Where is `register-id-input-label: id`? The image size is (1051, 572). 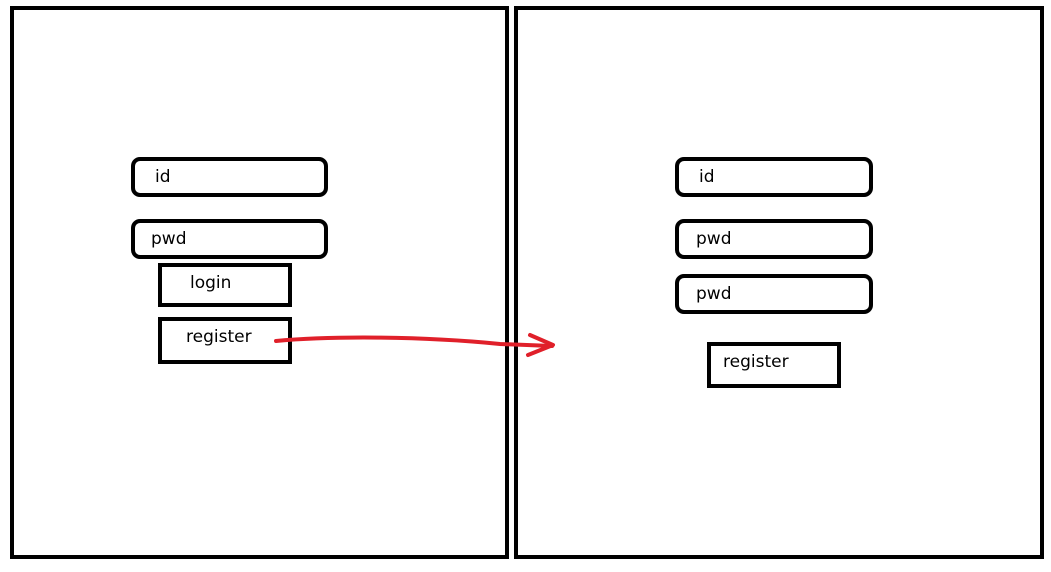
register-id-input-label: id is located at coordinates (707, 177).